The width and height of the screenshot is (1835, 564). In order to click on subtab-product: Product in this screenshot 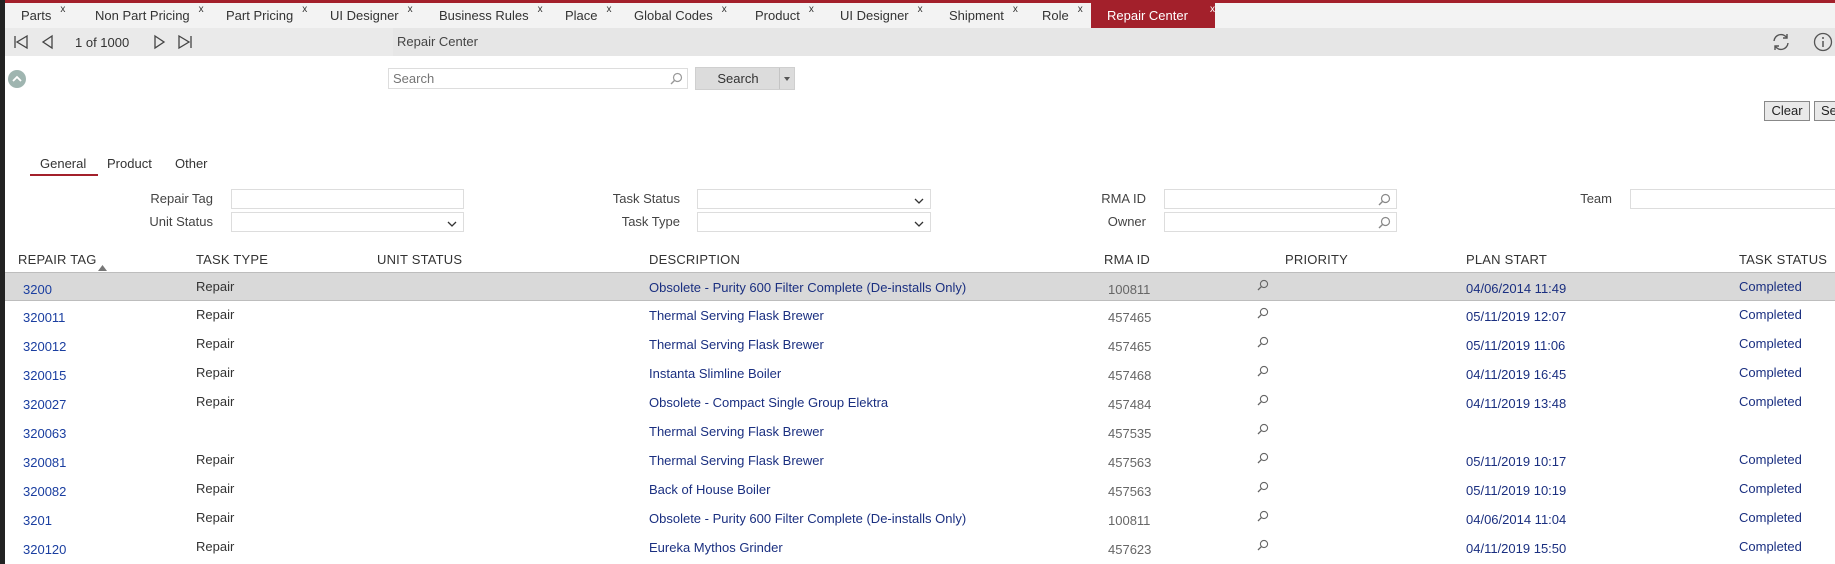, I will do `click(129, 163)`.